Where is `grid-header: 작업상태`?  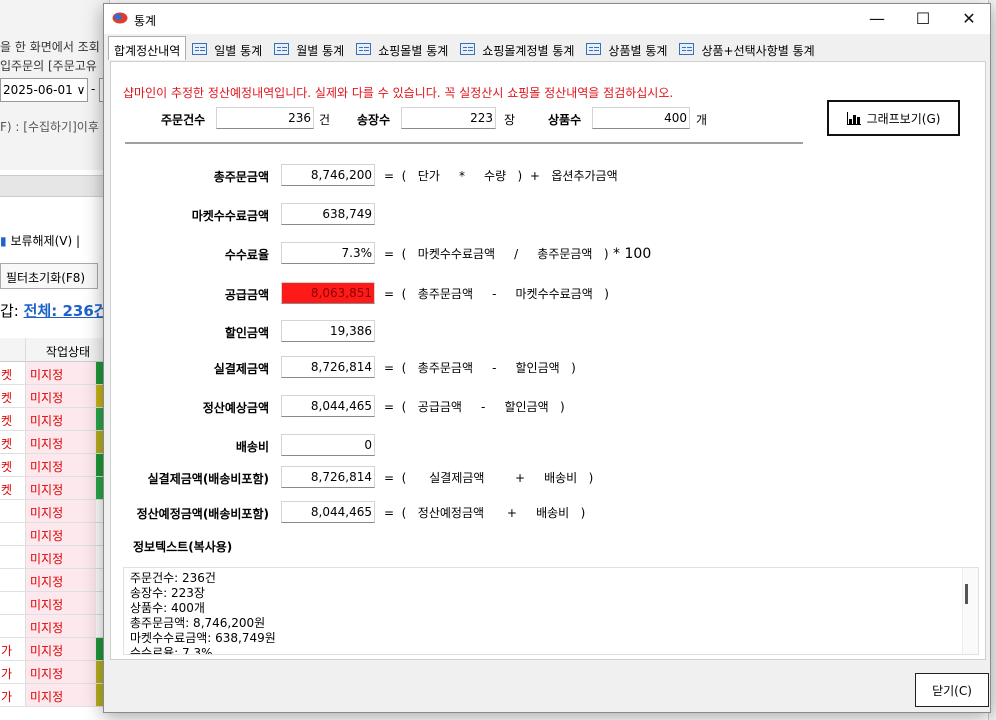
grid-header: 작업상태 is located at coordinates (55, 350).